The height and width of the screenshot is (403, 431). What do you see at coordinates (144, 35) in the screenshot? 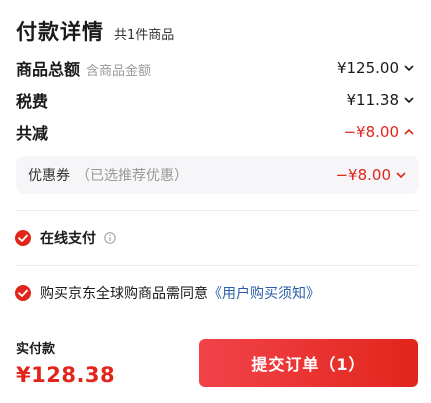
I see `item-count: 共1件商品` at bounding box center [144, 35].